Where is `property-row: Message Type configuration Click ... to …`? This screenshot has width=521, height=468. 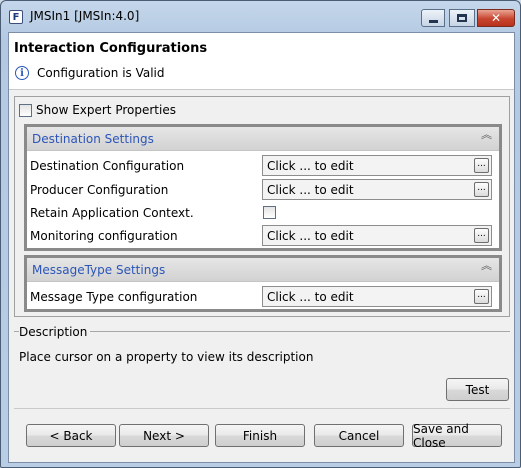
property-row: Message Type configuration Click ... to … is located at coordinates (263, 296).